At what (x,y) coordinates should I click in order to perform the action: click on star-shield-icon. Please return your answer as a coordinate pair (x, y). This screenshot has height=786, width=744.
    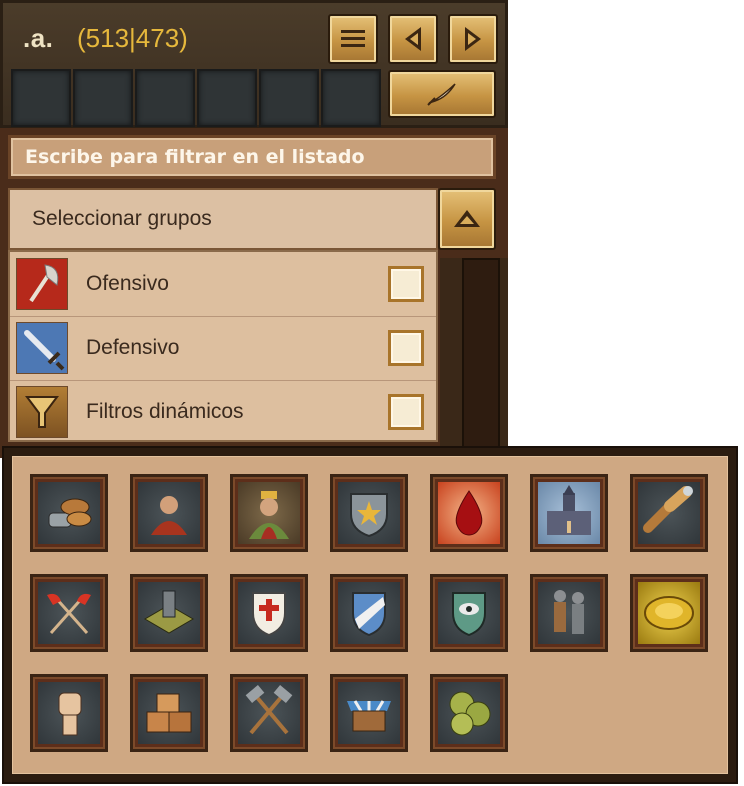
    Looking at the image, I should click on (369, 513).